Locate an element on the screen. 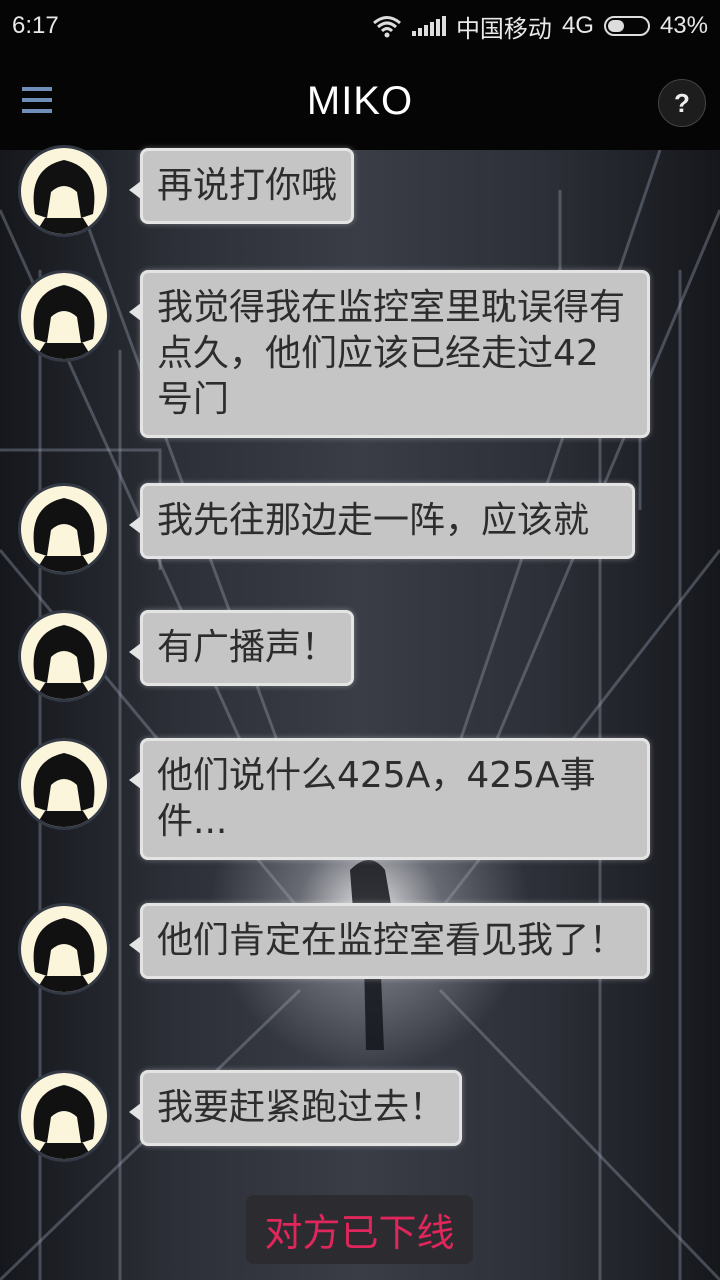  message-bubble: 我觉得我在监控室里耽误得有点久，他们应该已经走过42号门 is located at coordinates (389, 354).